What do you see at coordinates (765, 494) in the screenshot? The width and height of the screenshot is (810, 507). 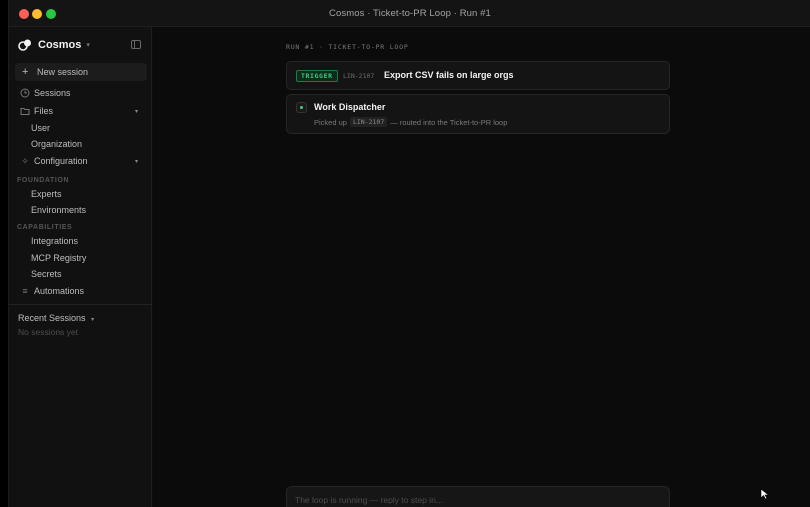 I see `mouse-pointer-icon` at bounding box center [765, 494].